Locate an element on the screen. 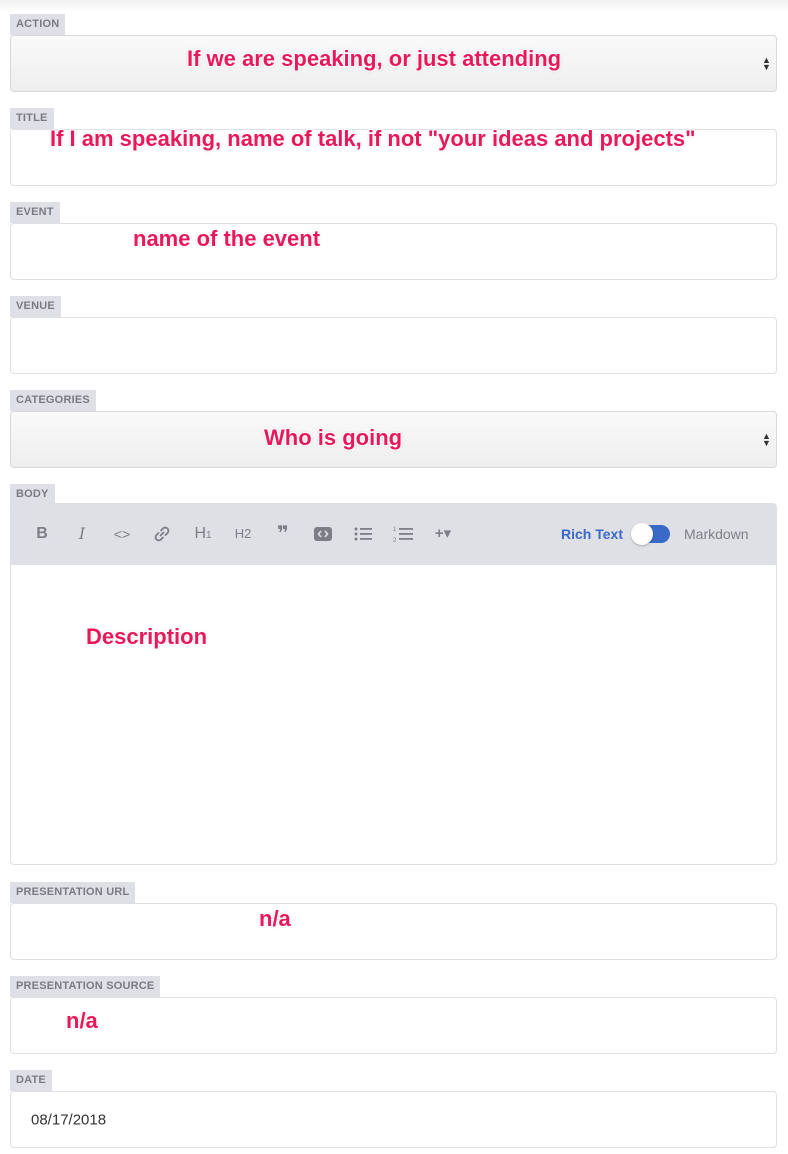 The image size is (788, 1154). code-block-icon is located at coordinates (323, 534).